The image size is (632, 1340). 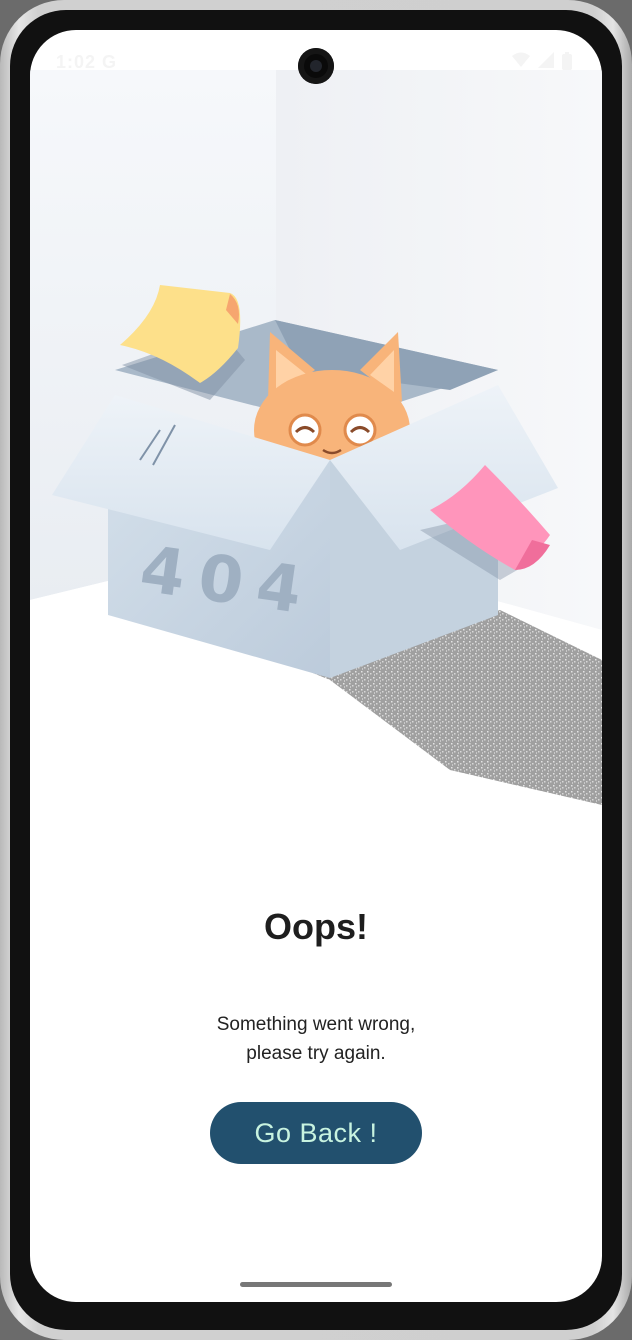 I want to click on go-back-button: Go Back !, so click(x=316, y=1133).